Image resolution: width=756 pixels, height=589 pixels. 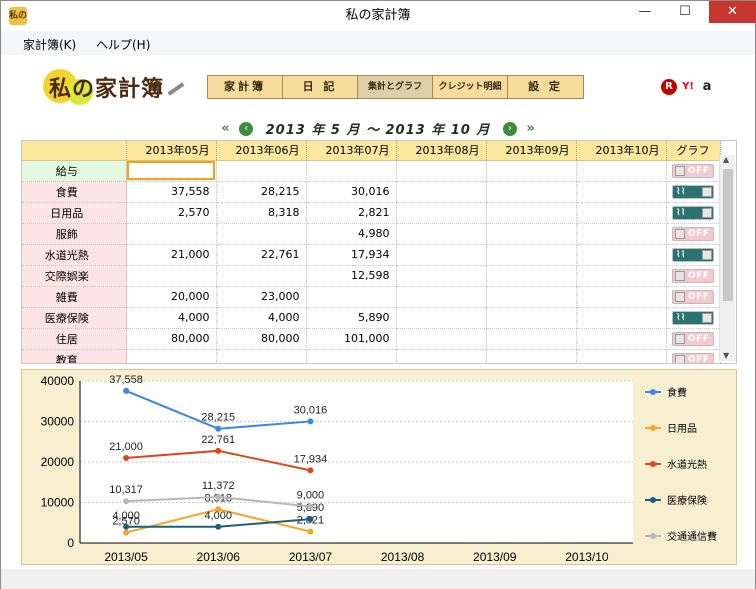 I want to click on maximize-button: ☐, so click(x=685, y=12).